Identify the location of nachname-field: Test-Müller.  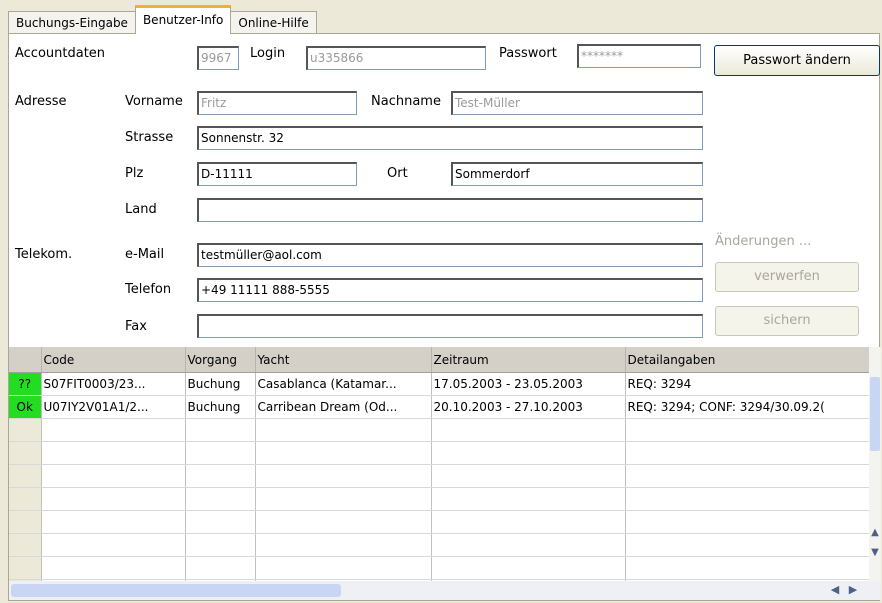
(577, 103).